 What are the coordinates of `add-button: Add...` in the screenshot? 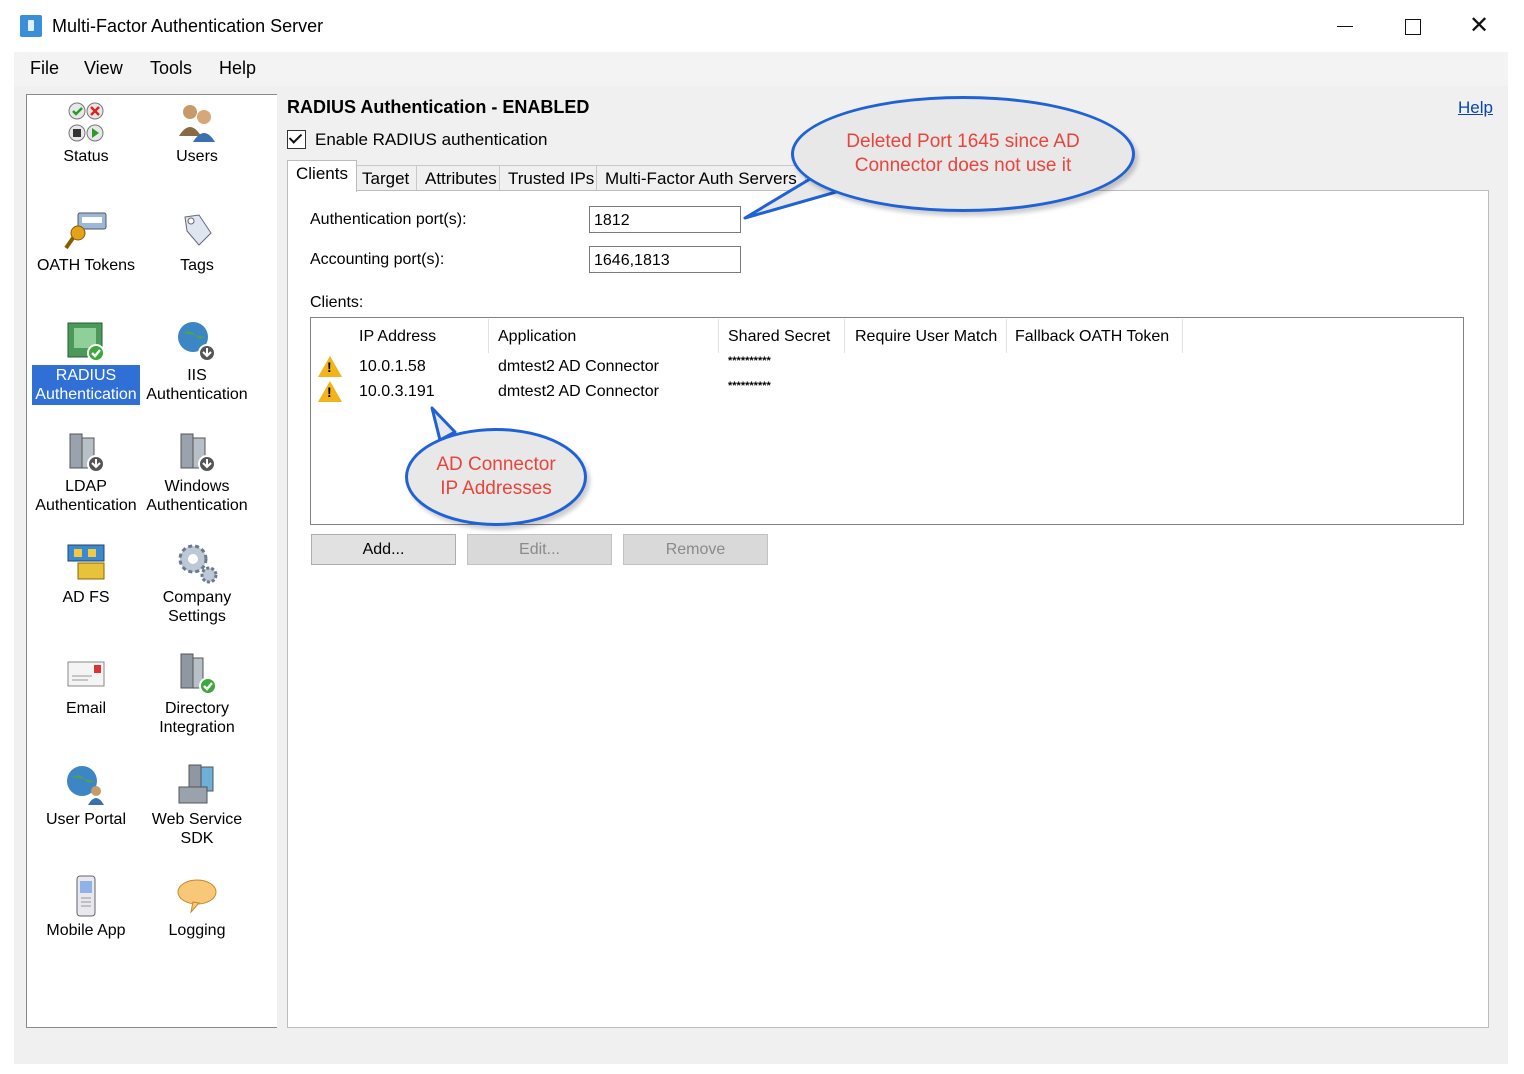 It's located at (383, 549).